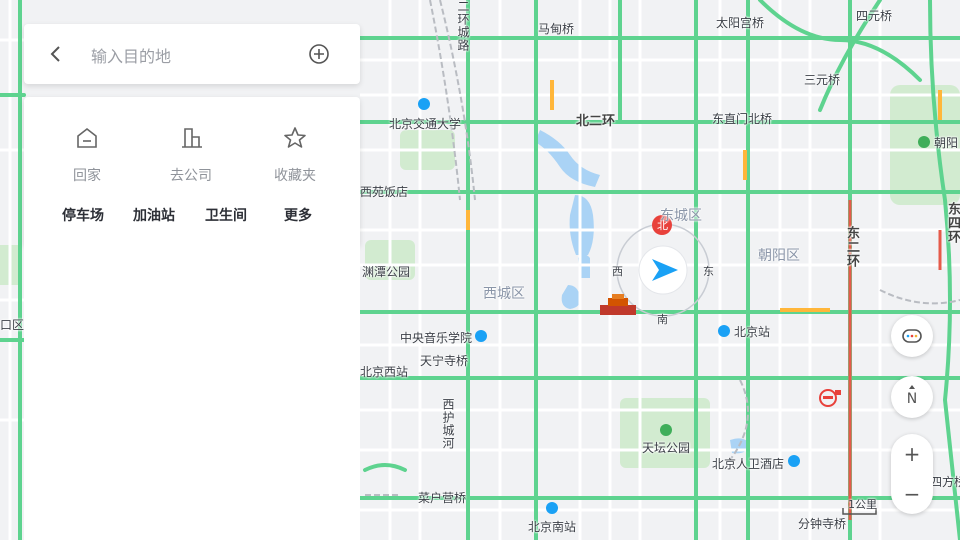  Describe the element at coordinates (87, 176) in the screenshot. I see `shortcut-label: 回家` at that location.